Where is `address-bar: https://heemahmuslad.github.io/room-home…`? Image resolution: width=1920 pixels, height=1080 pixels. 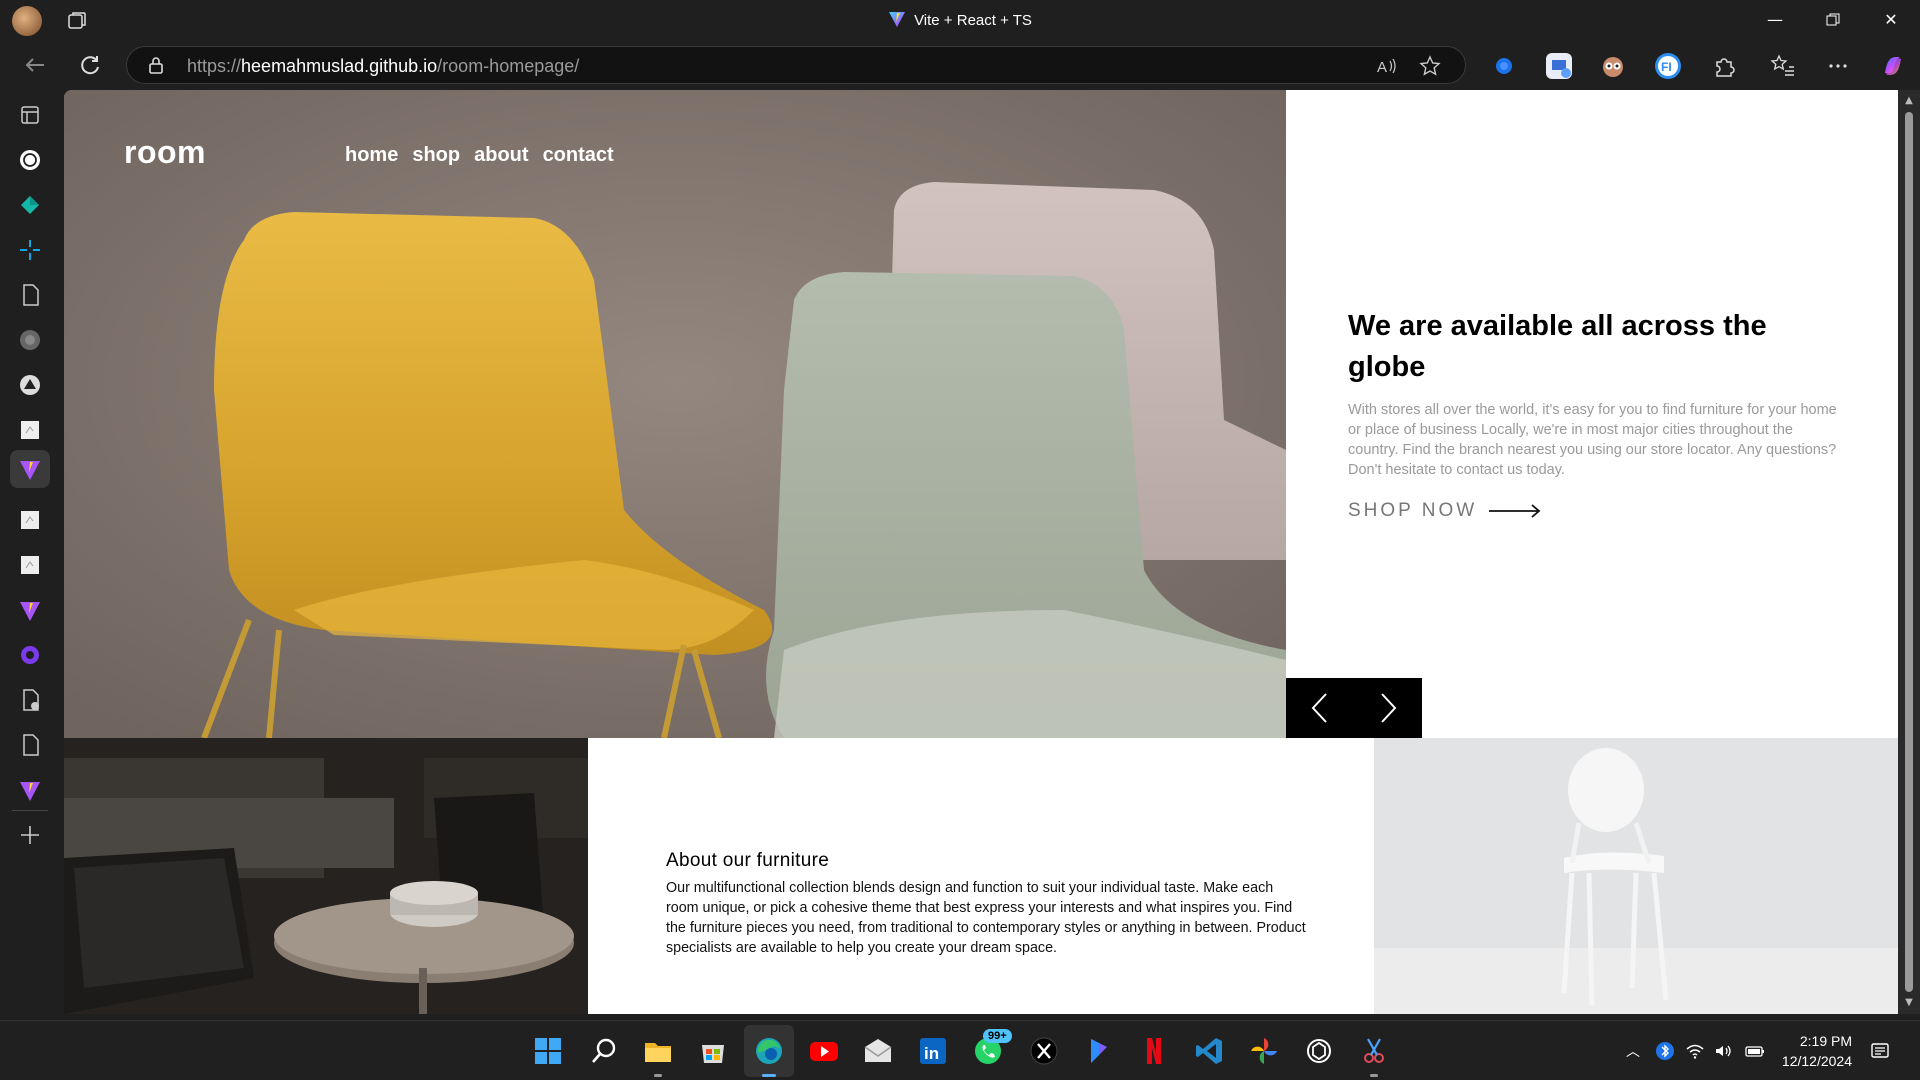
address-bar: https://heemahmuslad.github.io/room-home… is located at coordinates (796, 65).